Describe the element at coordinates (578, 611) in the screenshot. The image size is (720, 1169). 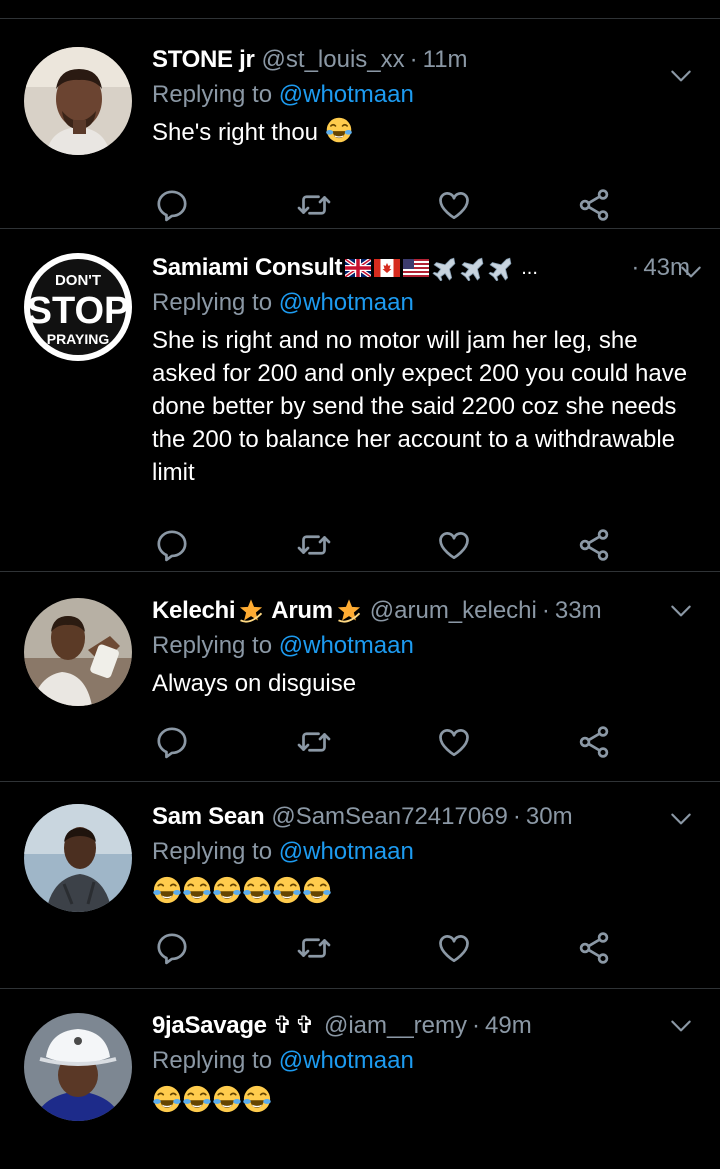
I see `timestamp: 33m` at that location.